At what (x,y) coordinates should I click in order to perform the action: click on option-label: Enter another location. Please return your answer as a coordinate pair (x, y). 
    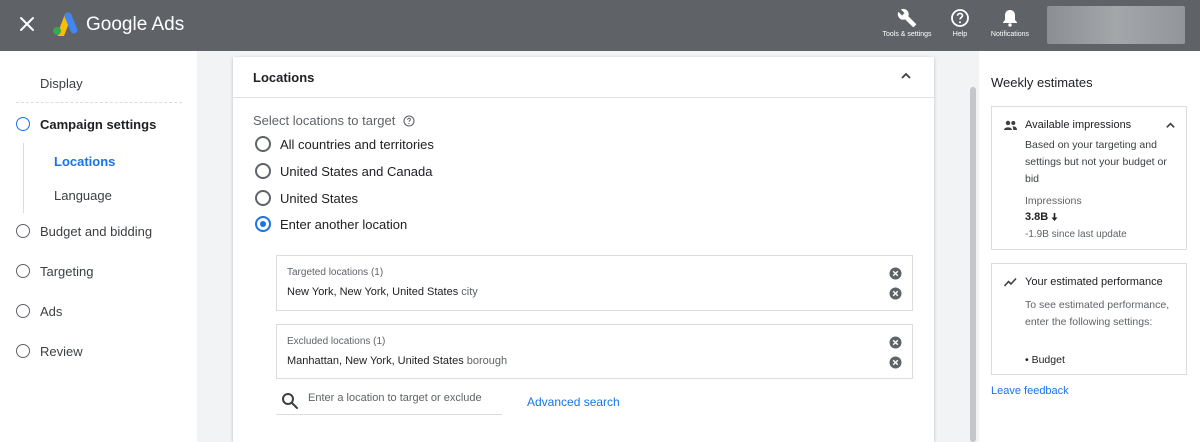
    Looking at the image, I should click on (344, 224).